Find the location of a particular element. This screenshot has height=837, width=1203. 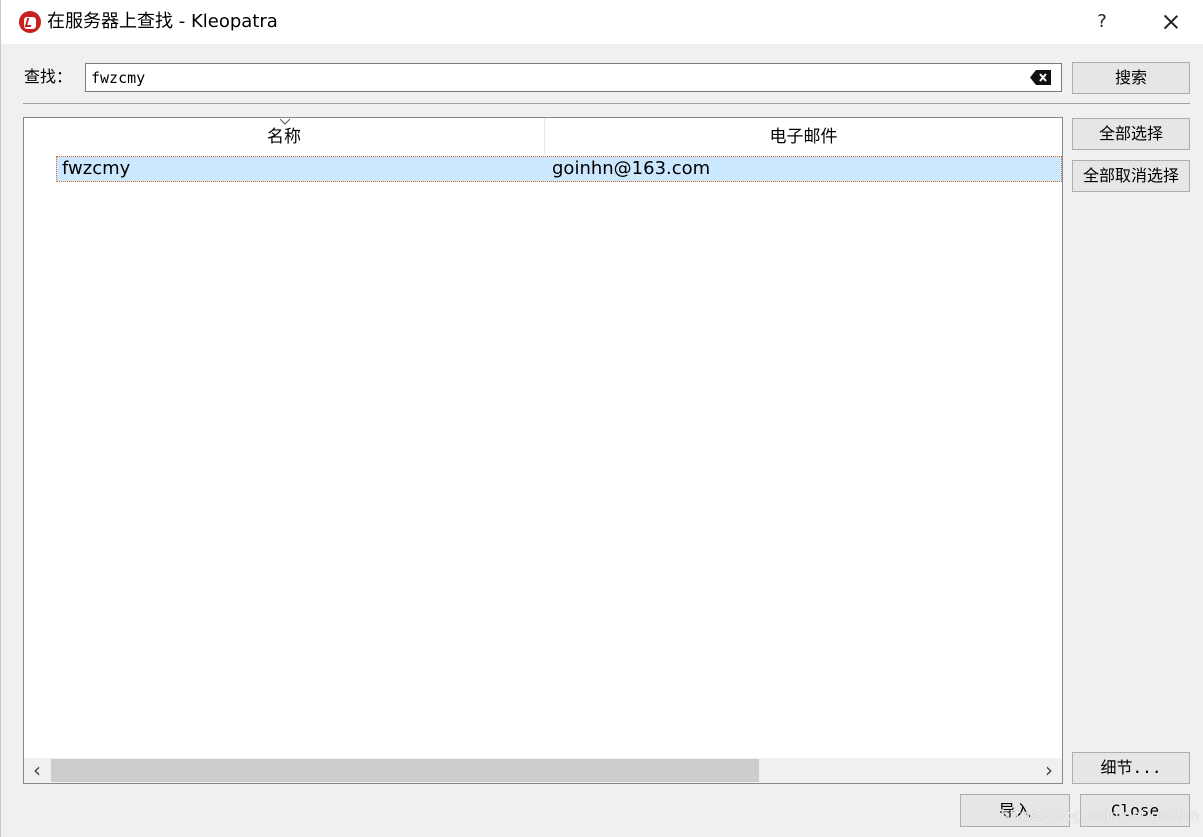

help-button: ? is located at coordinates (1102, 22).